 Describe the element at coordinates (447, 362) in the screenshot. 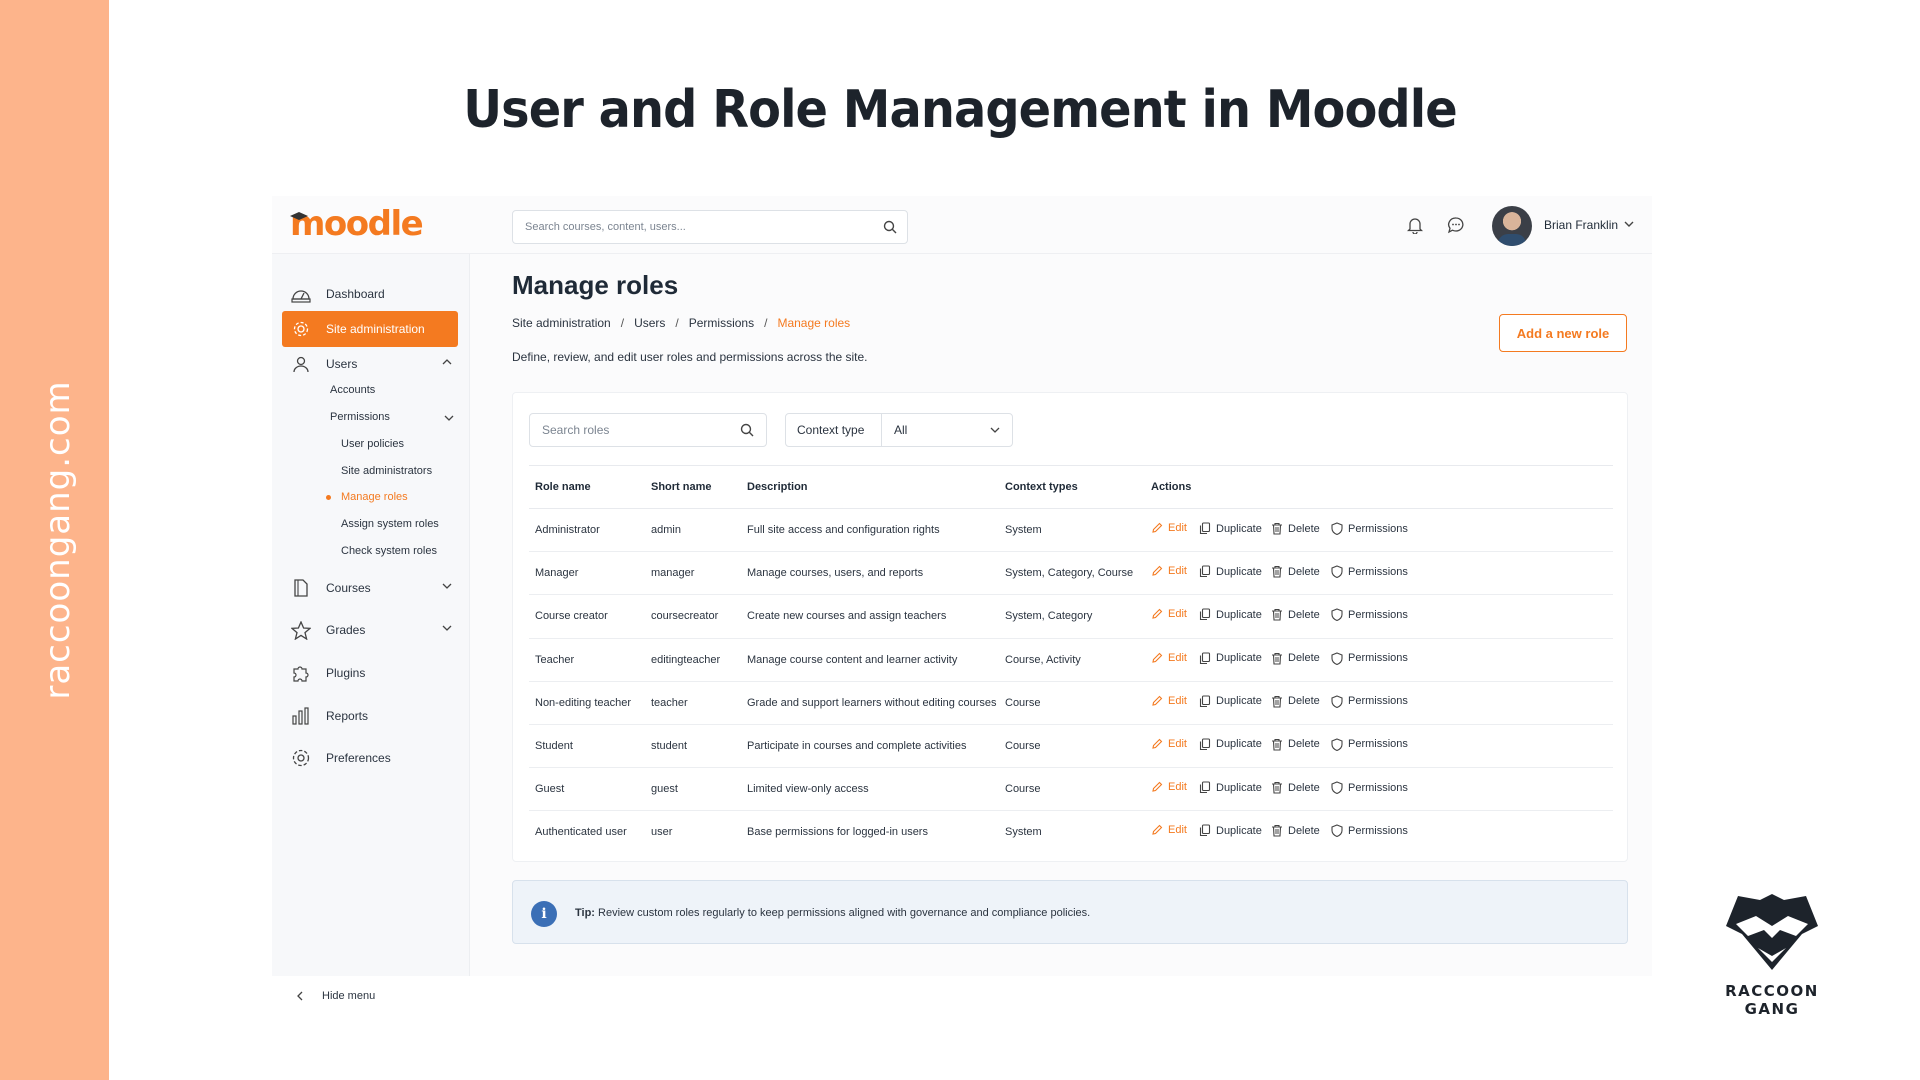

I see `chevron-up-icon` at that location.